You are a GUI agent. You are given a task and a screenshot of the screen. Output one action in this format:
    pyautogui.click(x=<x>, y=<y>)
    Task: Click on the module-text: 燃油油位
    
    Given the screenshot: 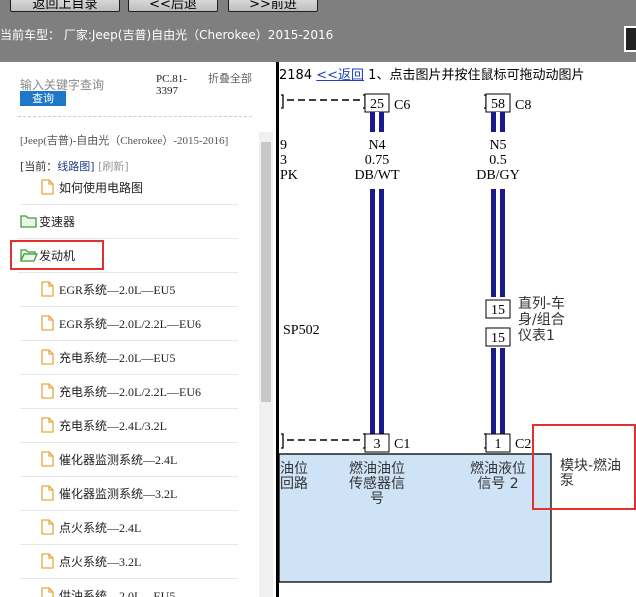 What is the action you would take?
    pyautogui.click(x=377, y=468)
    